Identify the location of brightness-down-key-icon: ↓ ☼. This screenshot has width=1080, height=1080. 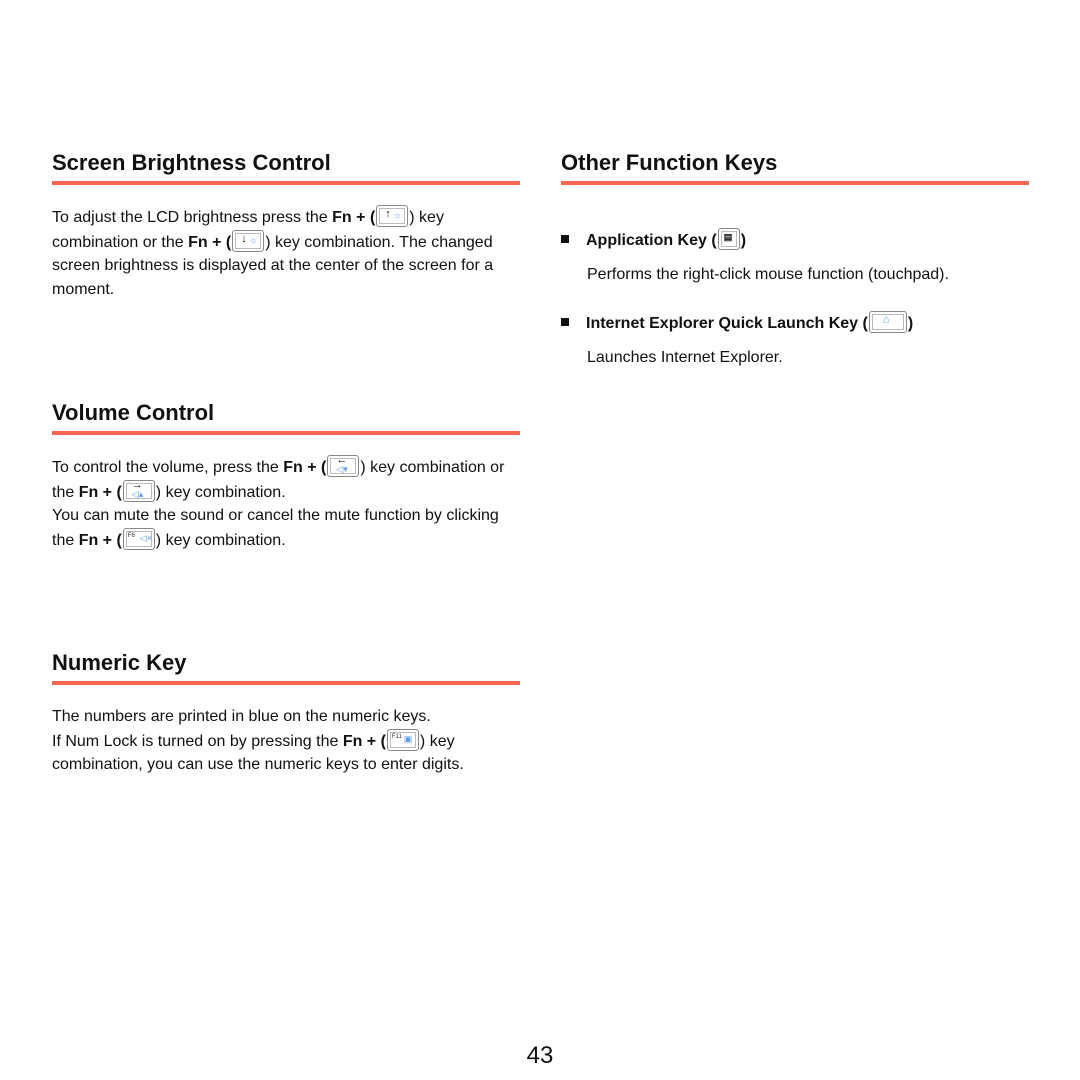
(248, 240).